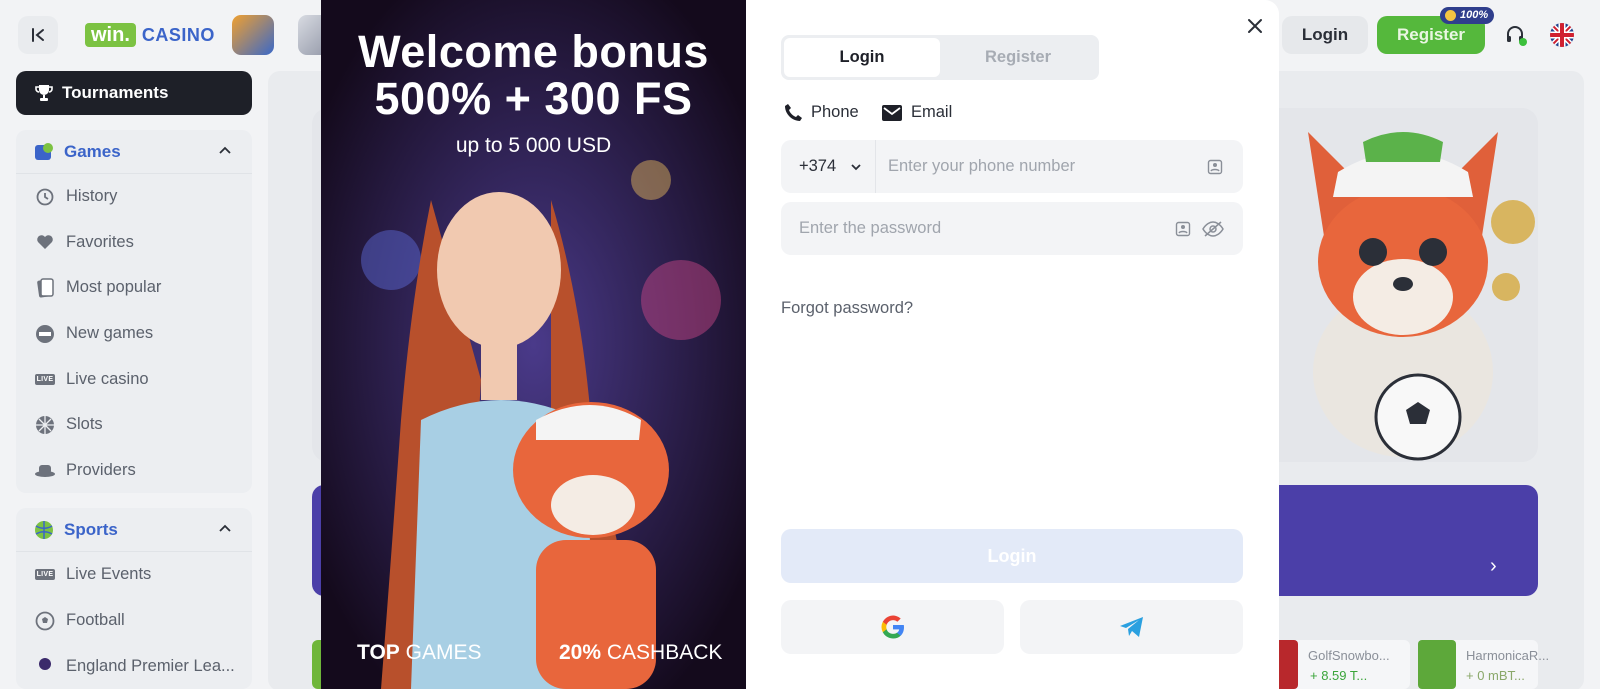 The width and height of the screenshot is (1600, 689). I want to click on heart-icon, so click(45, 242).